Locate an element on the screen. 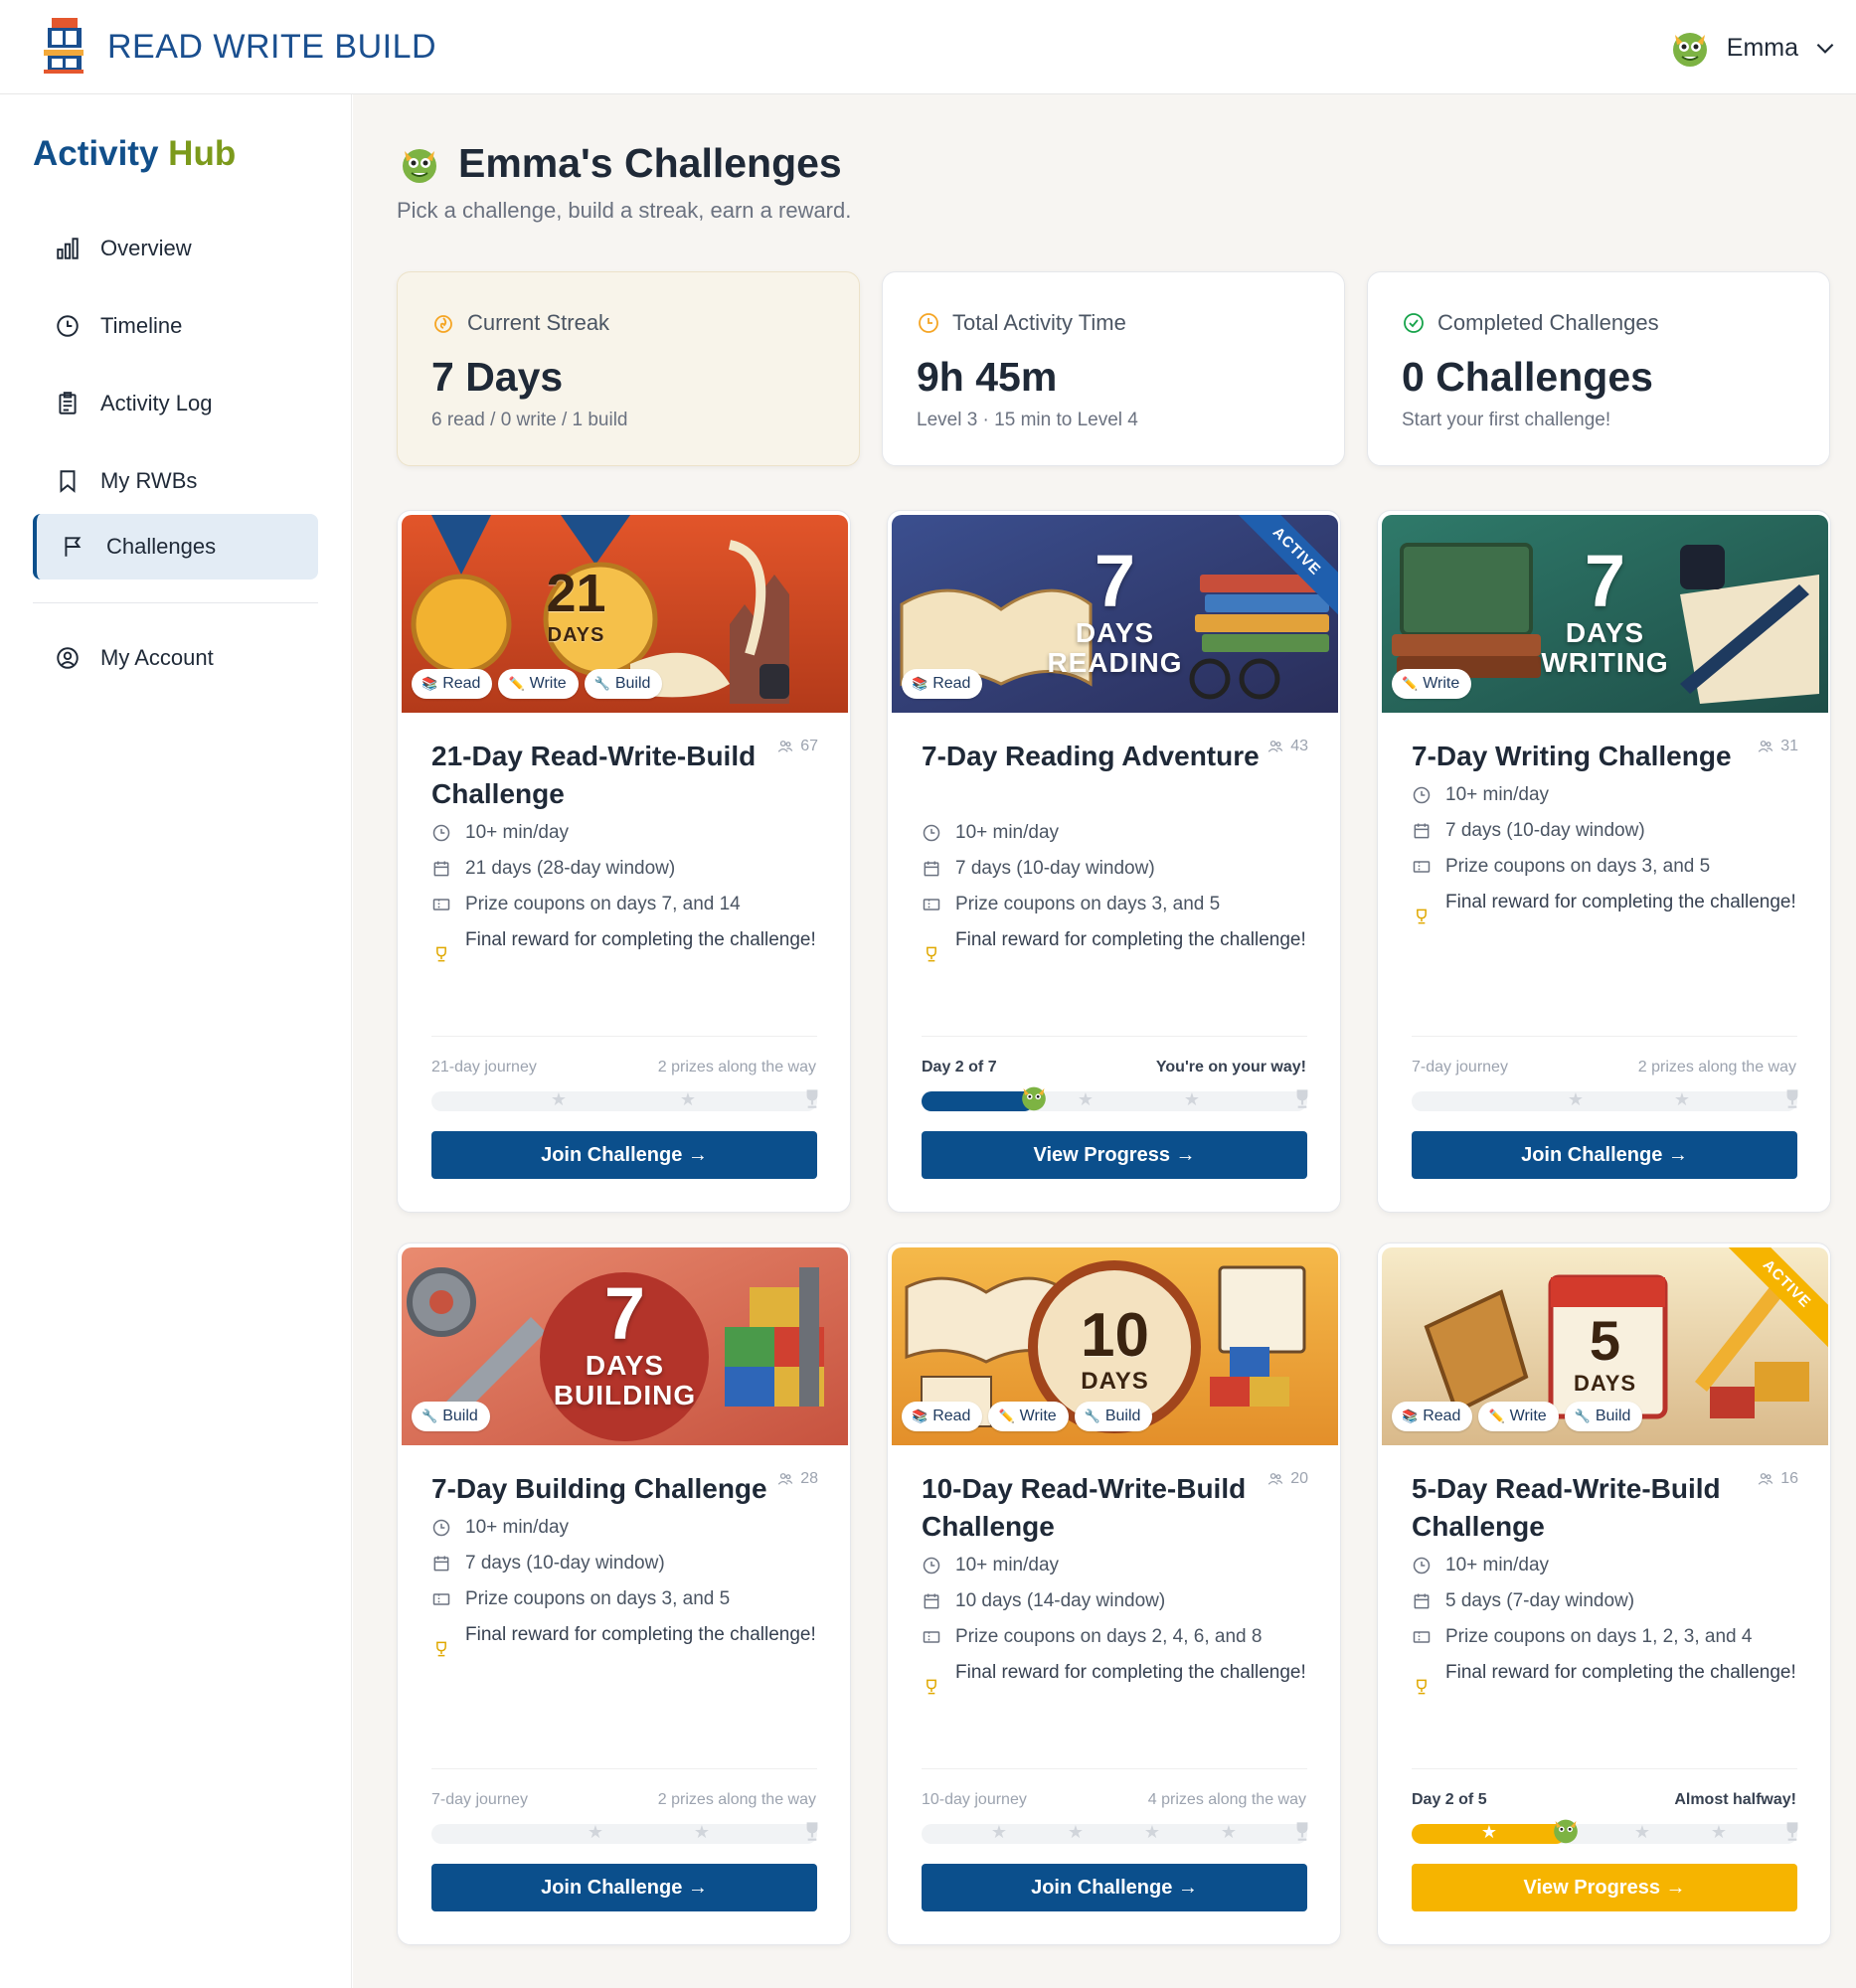 This screenshot has width=1856, height=1988. journey-label: 7-day journey is located at coordinates (1460, 1067).